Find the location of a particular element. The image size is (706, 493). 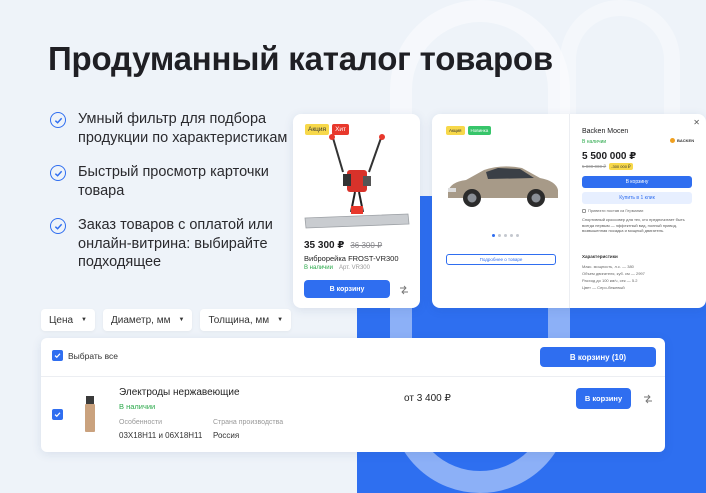

divider is located at coordinates (353, 376).